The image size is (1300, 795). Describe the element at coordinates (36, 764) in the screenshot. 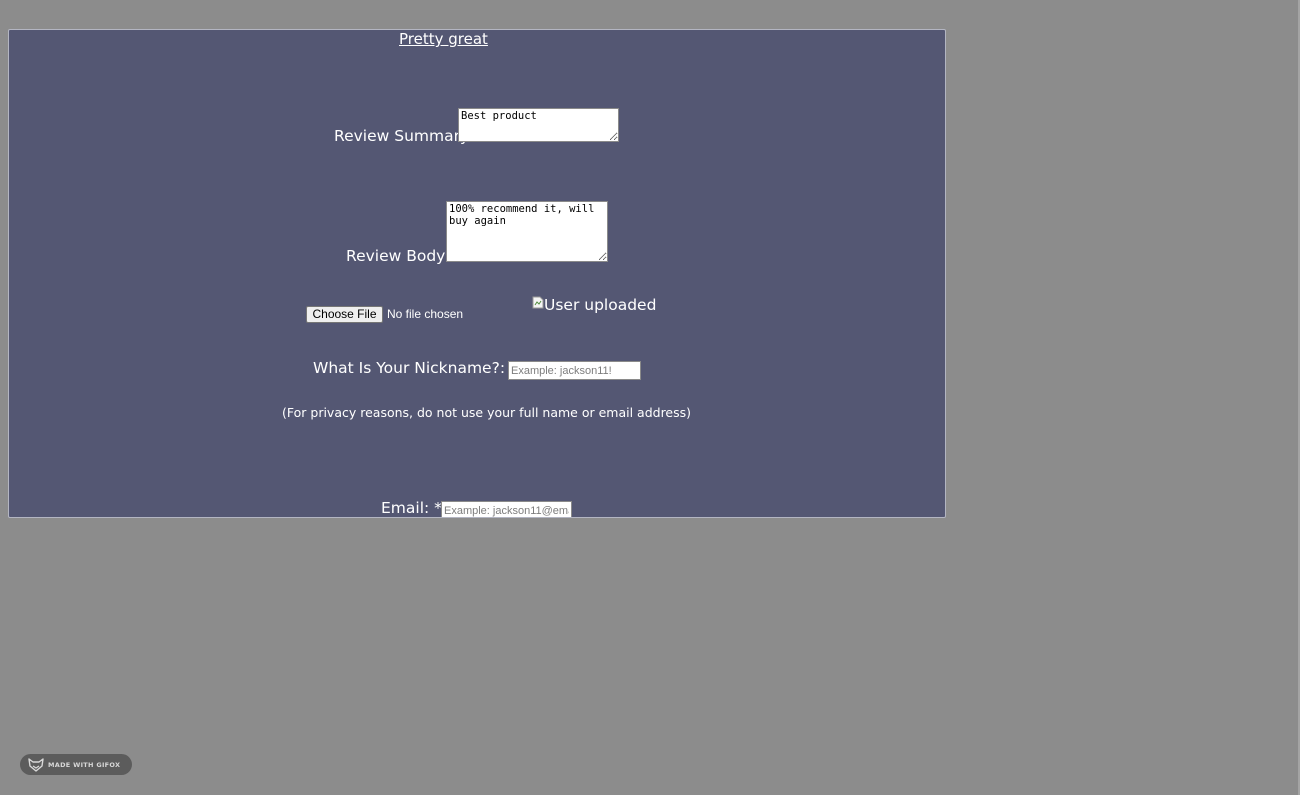

I see `fox-icon` at that location.